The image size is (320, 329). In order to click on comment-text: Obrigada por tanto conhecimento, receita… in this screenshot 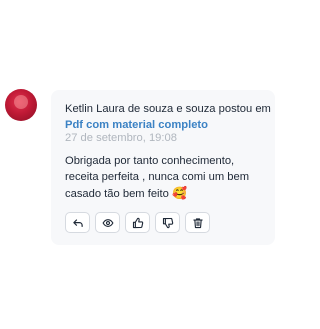, I will do `click(165, 177)`.